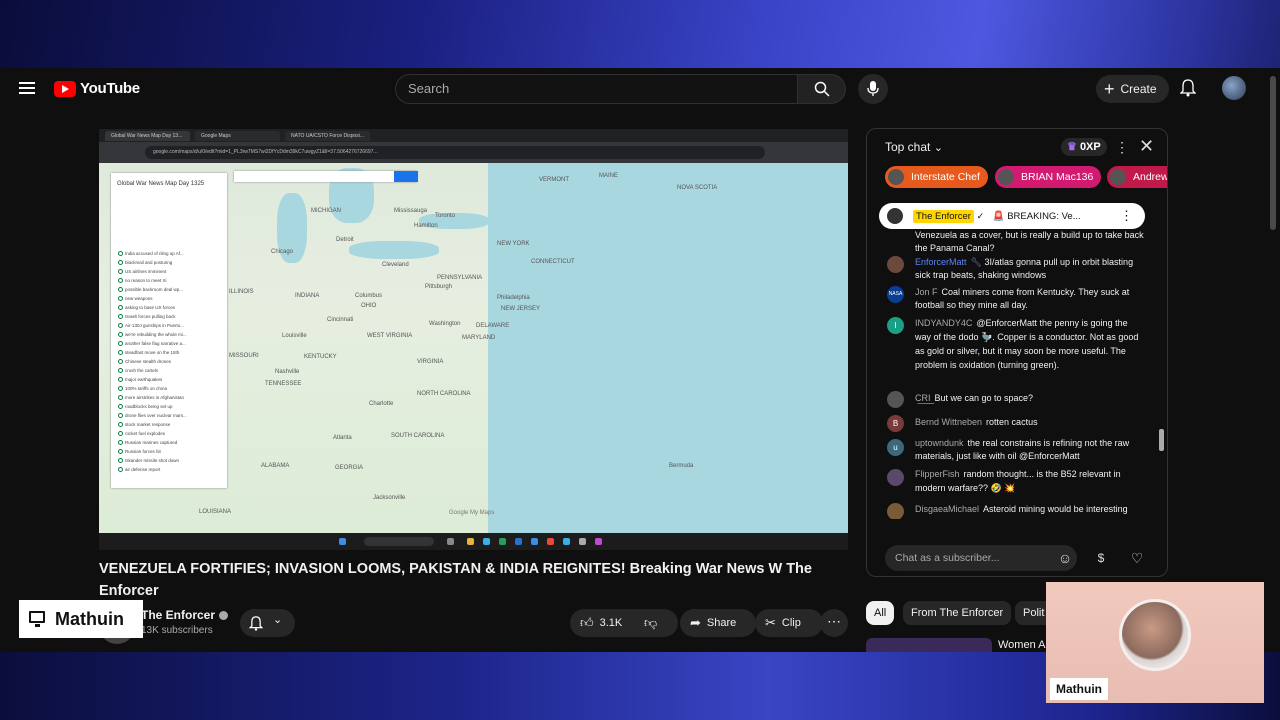 The width and height of the screenshot is (1280, 720). What do you see at coordinates (948, 422) in the screenshot?
I see `chat-author: Bernd Wittneben` at bounding box center [948, 422].